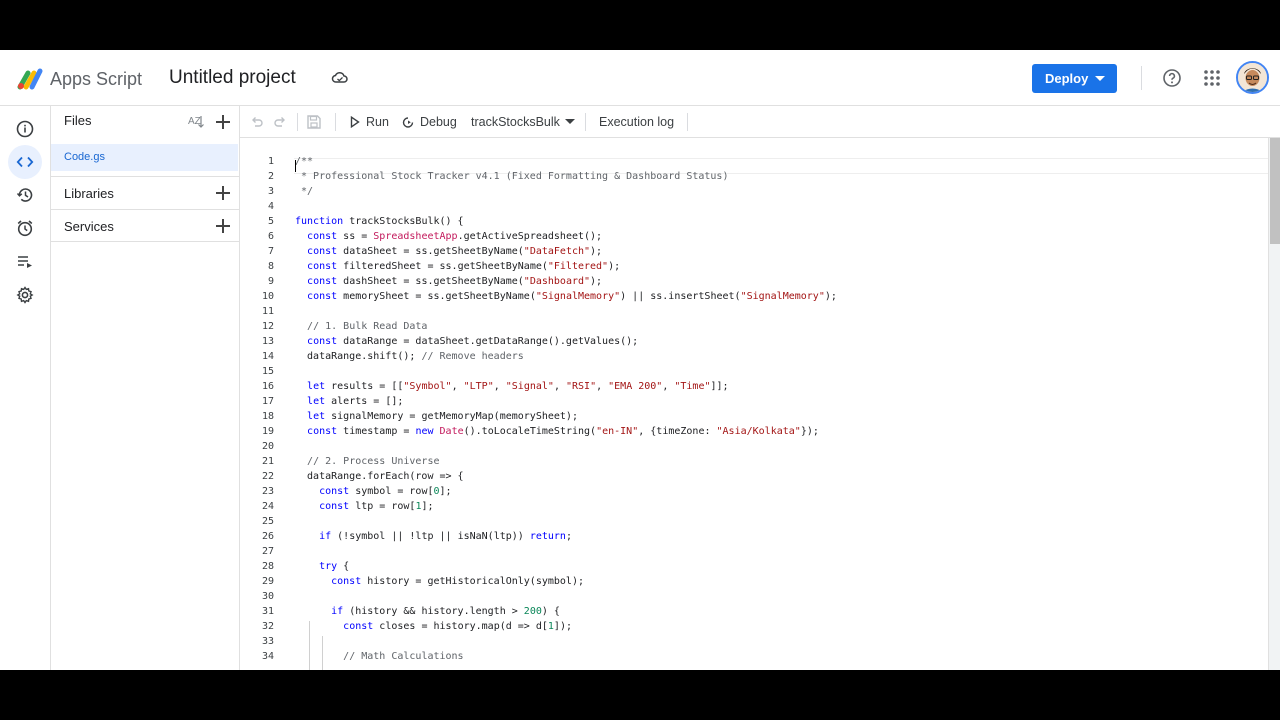 The width and height of the screenshot is (1280, 720). What do you see at coordinates (267, 521) in the screenshot?
I see `line-number: 25` at bounding box center [267, 521].